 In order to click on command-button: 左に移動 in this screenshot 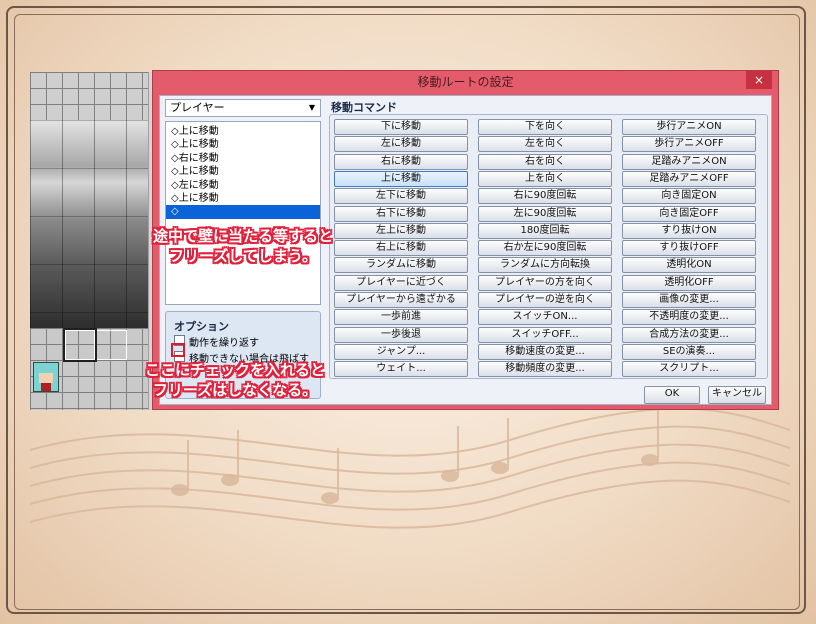, I will do `click(401, 144)`.